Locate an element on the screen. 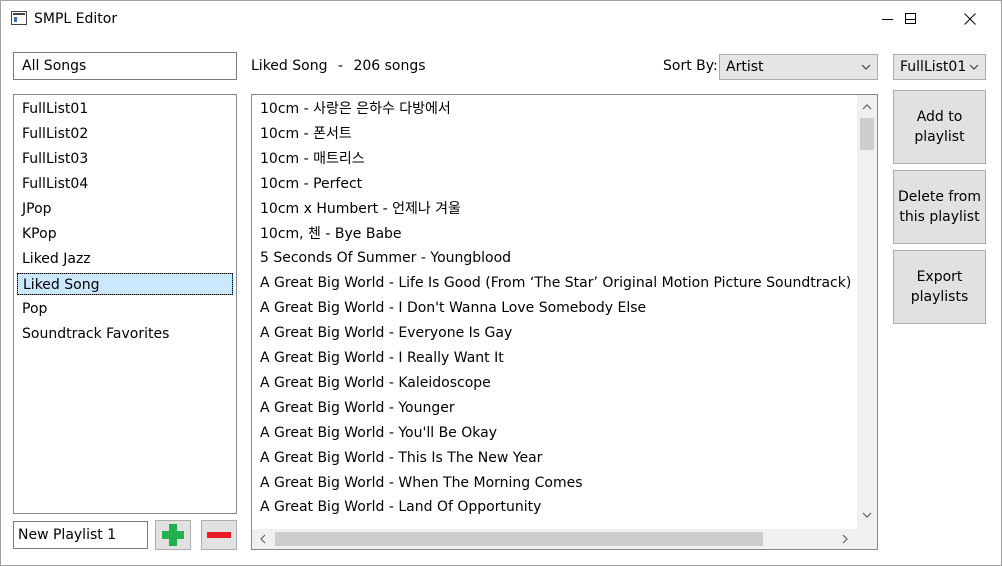 The image size is (1002, 566). title-bar: SMPL Editor is located at coordinates (501, 19).